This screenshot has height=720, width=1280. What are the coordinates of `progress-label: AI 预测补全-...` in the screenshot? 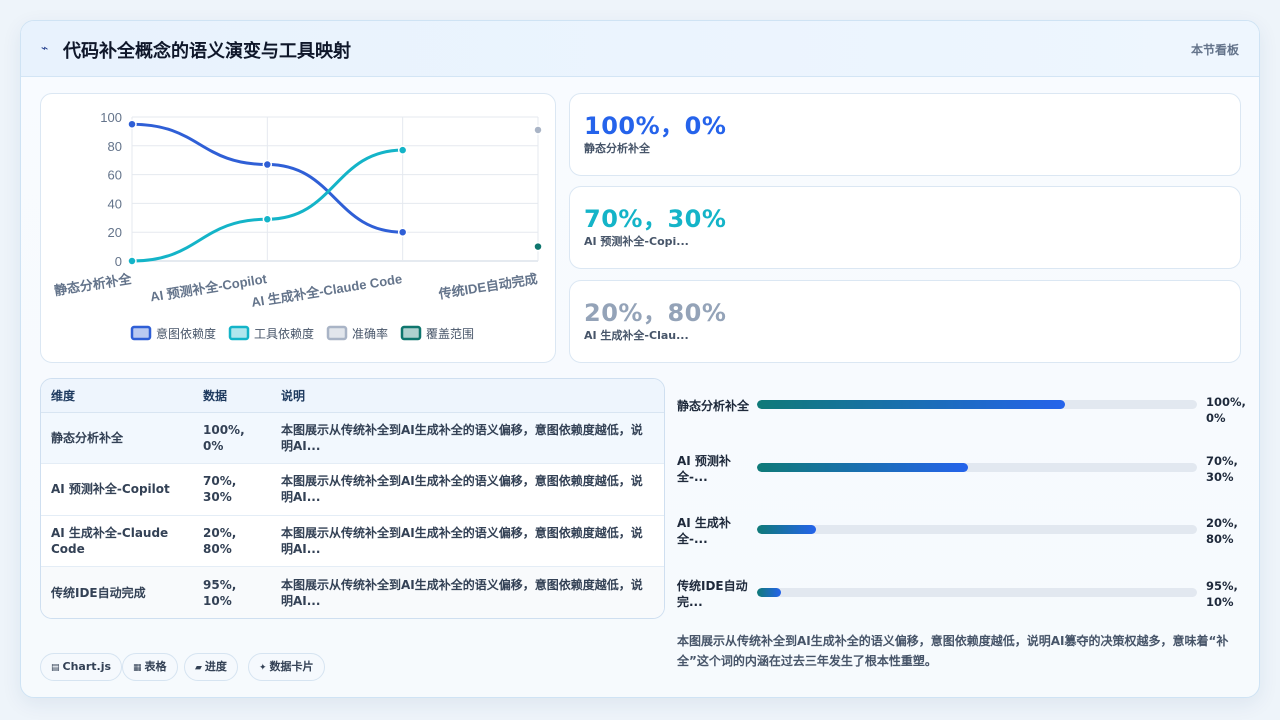 It's located at (704, 469).